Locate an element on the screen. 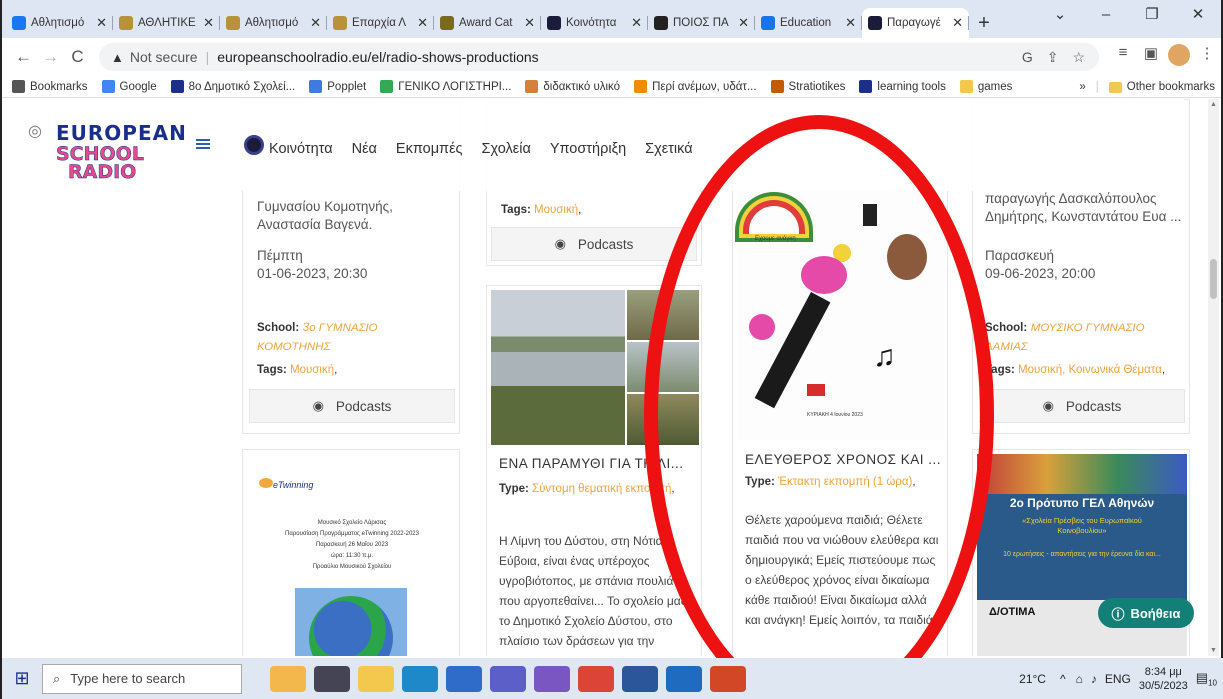 Image resolution: width=1223 pixels, height=699 pixels. tray-chevron-icon: ^ is located at coordinates (1063, 679).